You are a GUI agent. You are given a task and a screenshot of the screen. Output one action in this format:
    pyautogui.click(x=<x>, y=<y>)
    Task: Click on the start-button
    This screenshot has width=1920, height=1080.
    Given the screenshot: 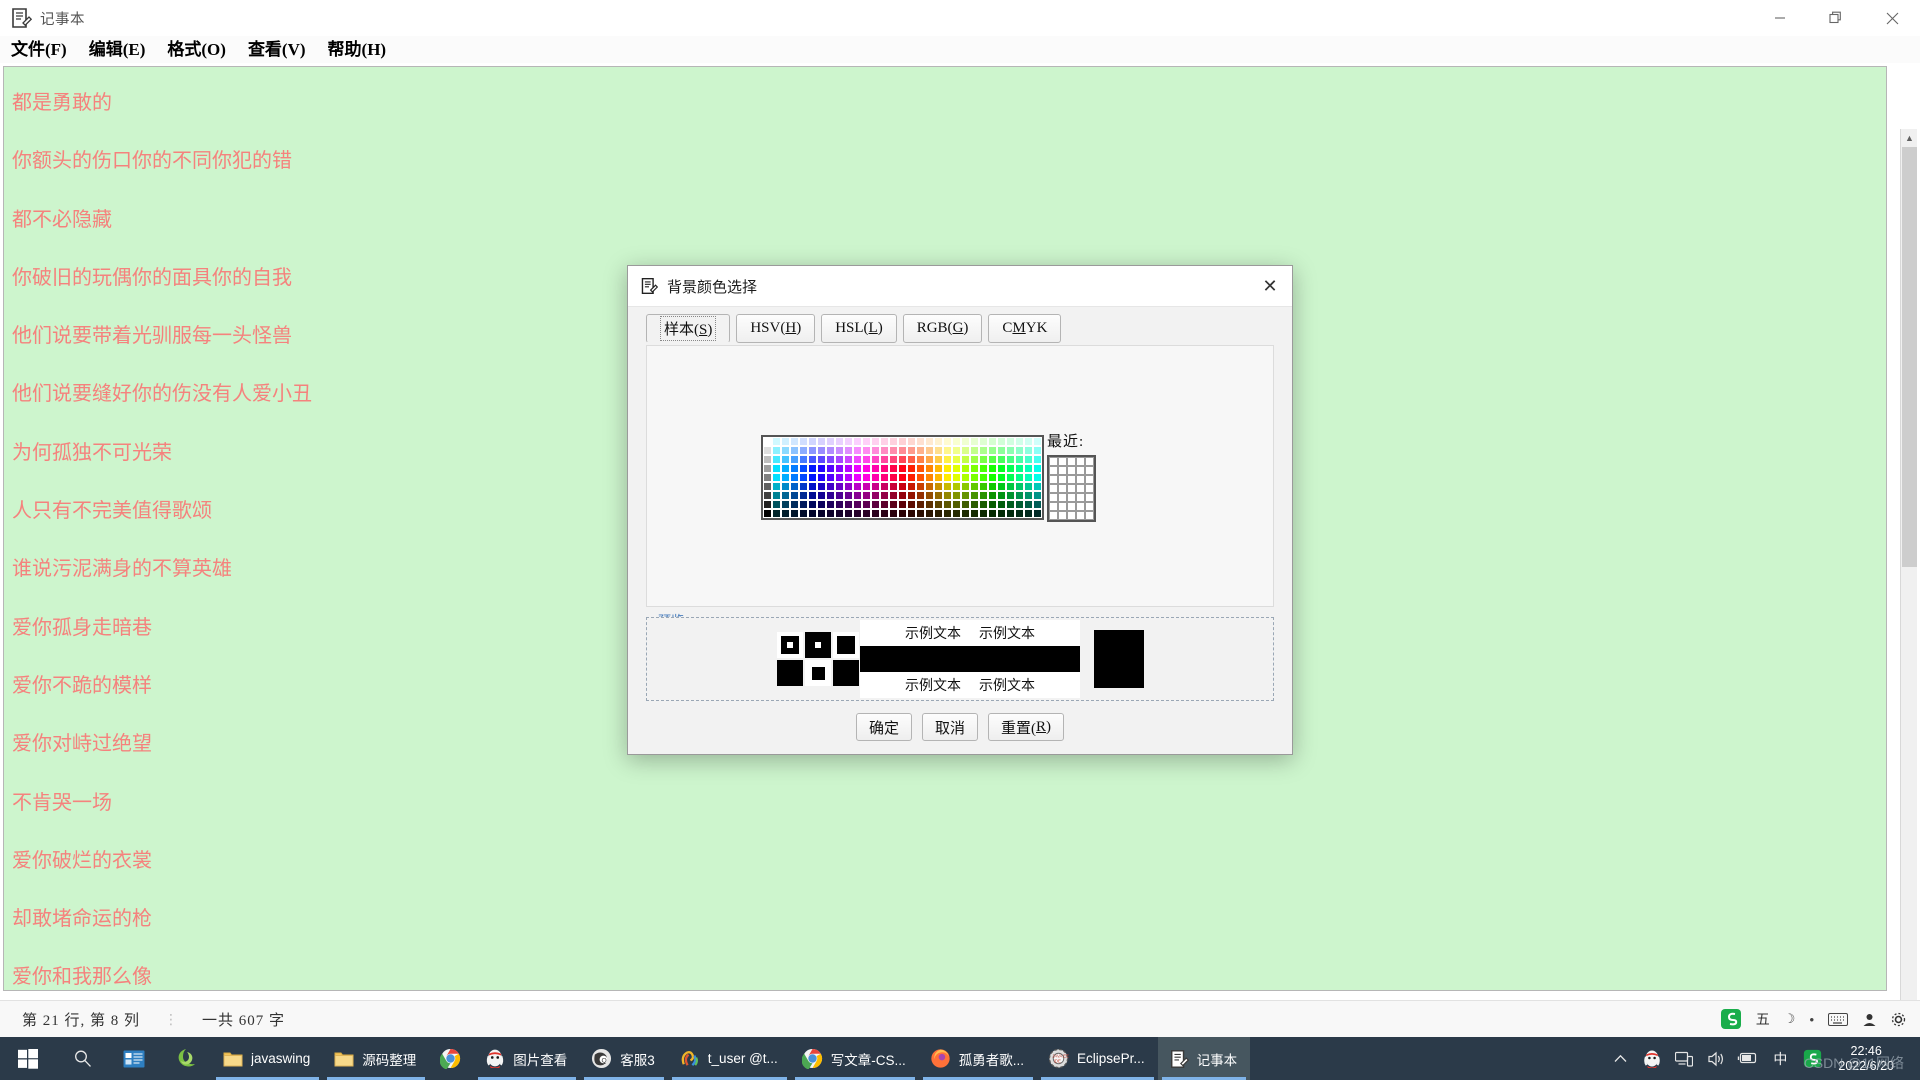 What is the action you would take?
    pyautogui.click(x=28, y=1058)
    